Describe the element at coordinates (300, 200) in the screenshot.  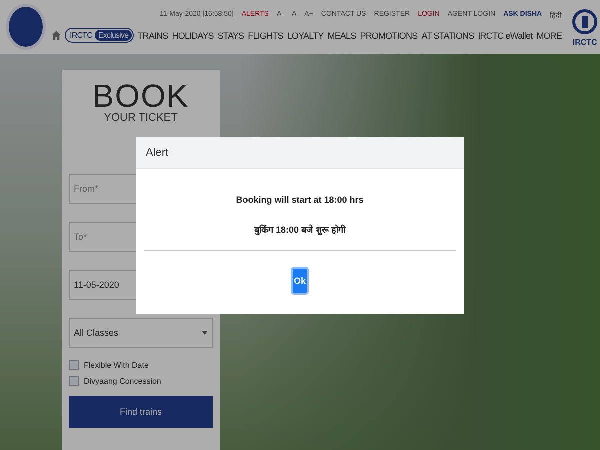
I see `alert-message: Booking will start at 18:00 hrs` at that location.